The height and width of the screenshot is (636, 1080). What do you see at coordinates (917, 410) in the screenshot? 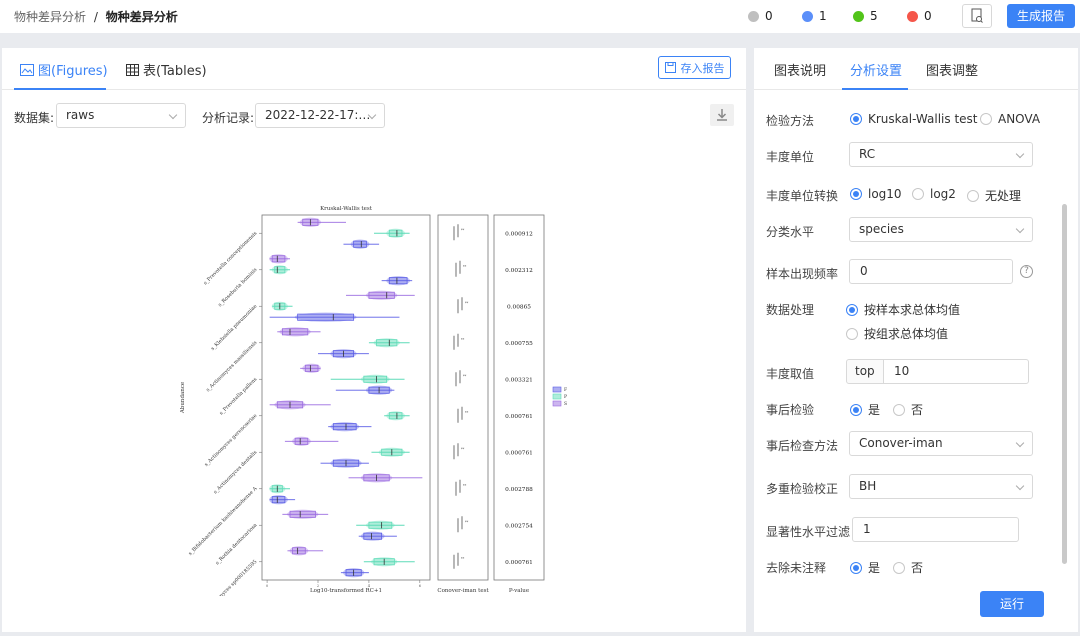
I see `radio-post-hoc-no-label: 否` at bounding box center [917, 410].